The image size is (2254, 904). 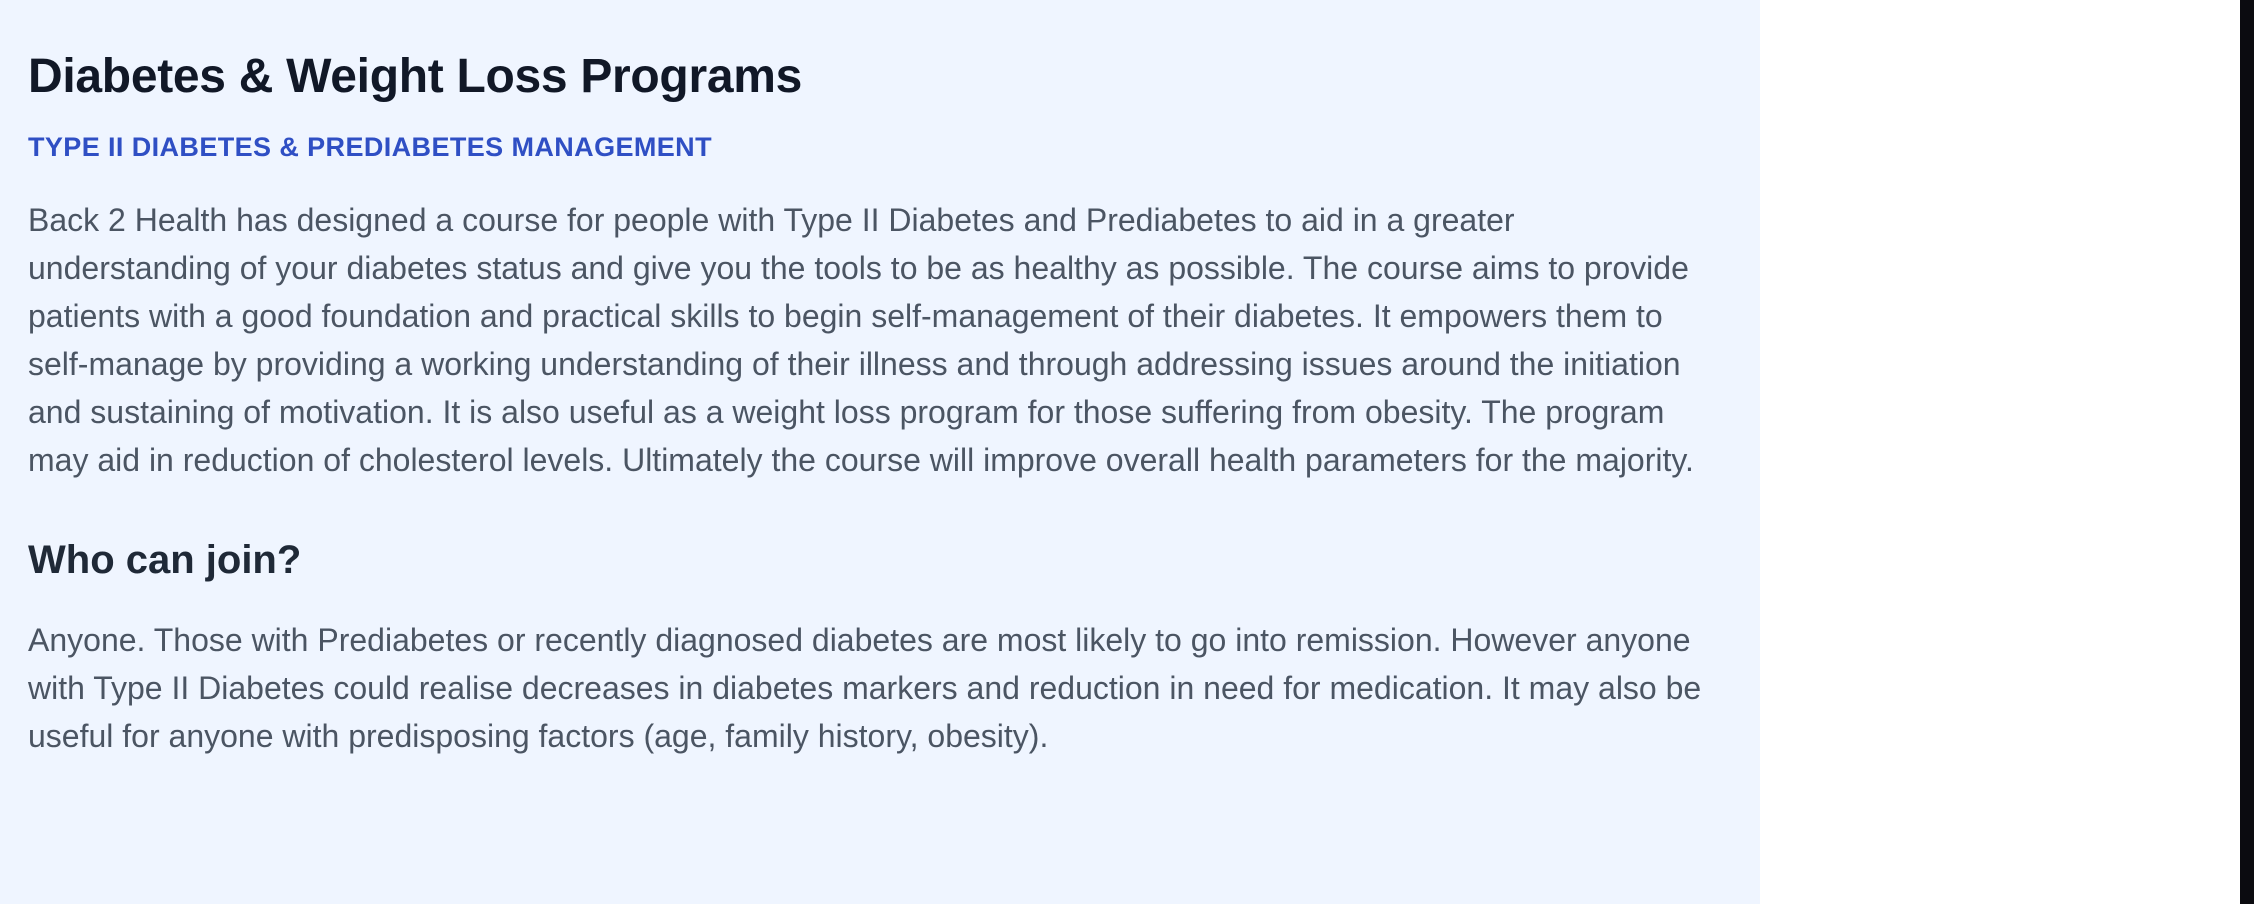 I want to click on page-title: Diabetes & Weight Loss Programs, so click(x=415, y=76).